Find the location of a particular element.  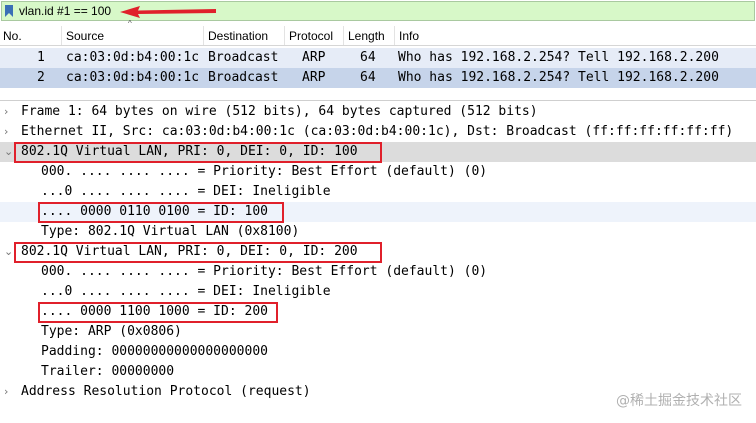

annotation-box-id200 is located at coordinates (158, 312).